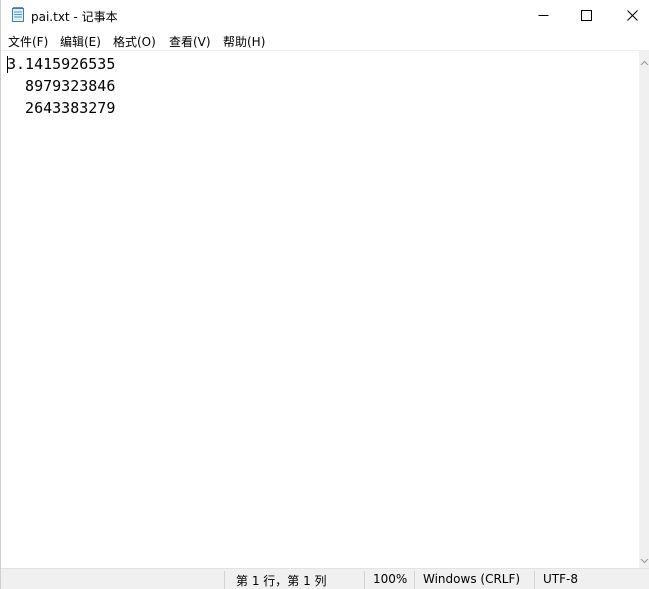 This screenshot has height=589, width=649. Describe the element at coordinates (472, 579) in the screenshot. I see `line-ending: Windows (CRLF)` at that location.